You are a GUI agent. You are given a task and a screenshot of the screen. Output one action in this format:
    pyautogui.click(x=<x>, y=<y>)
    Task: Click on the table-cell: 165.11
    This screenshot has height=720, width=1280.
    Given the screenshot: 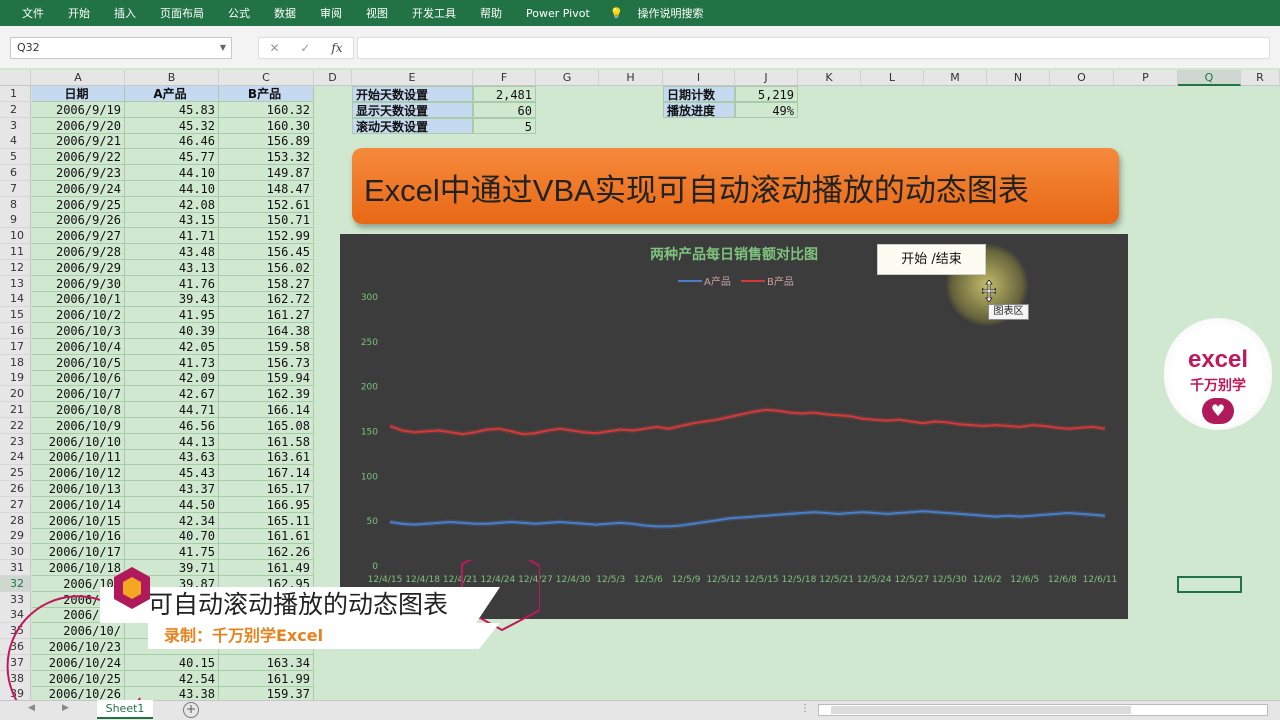 What is the action you would take?
    pyautogui.click(x=266, y=520)
    